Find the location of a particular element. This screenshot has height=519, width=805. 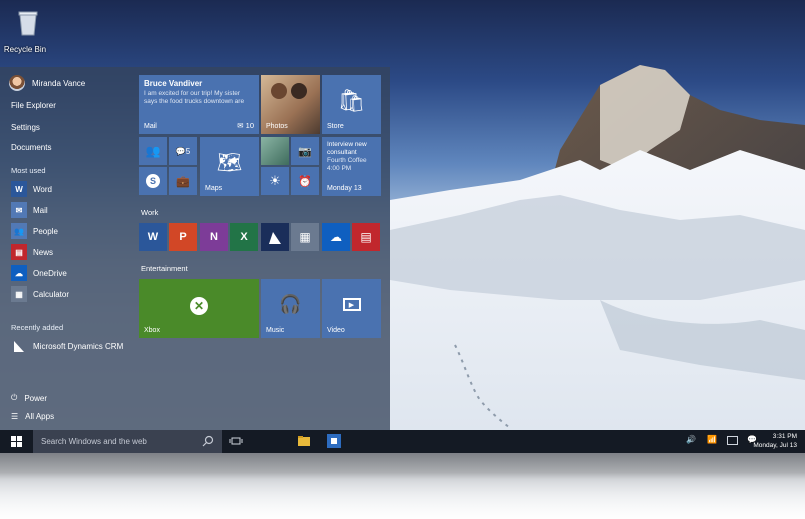

documents-link: Documents is located at coordinates (31, 147).